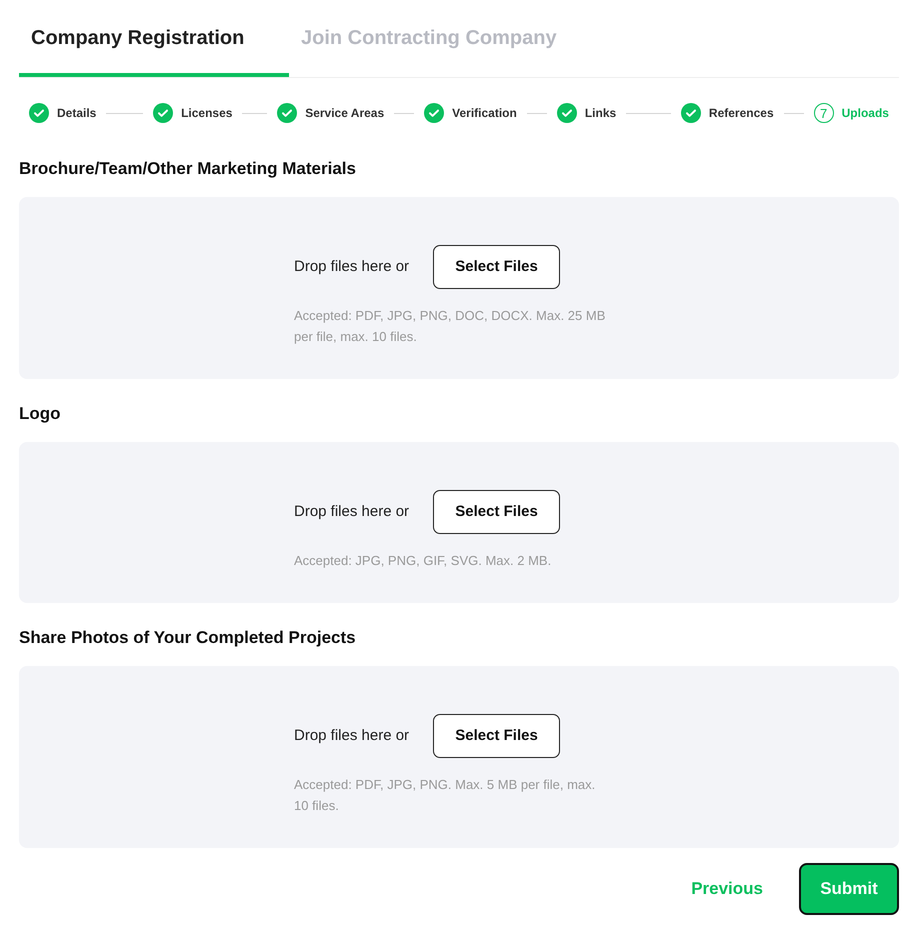 The height and width of the screenshot is (936, 918). What do you see at coordinates (188, 638) in the screenshot?
I see `section-heading: Share Photos of Your Completed Projects` at bounding box center [188, 638].